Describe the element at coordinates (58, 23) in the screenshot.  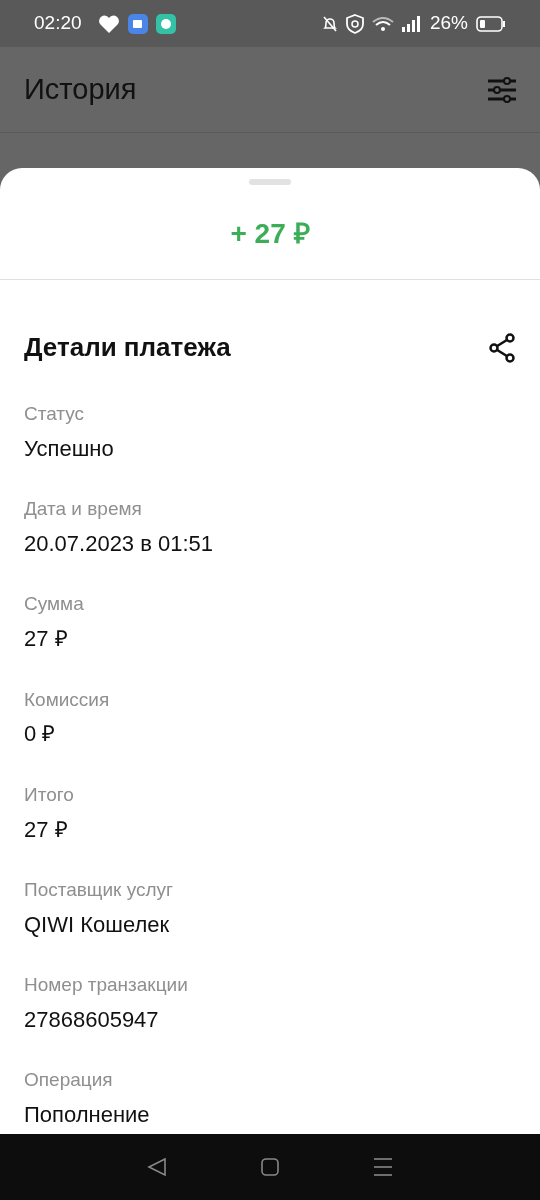
I see `status-time: 02:20` at that location.